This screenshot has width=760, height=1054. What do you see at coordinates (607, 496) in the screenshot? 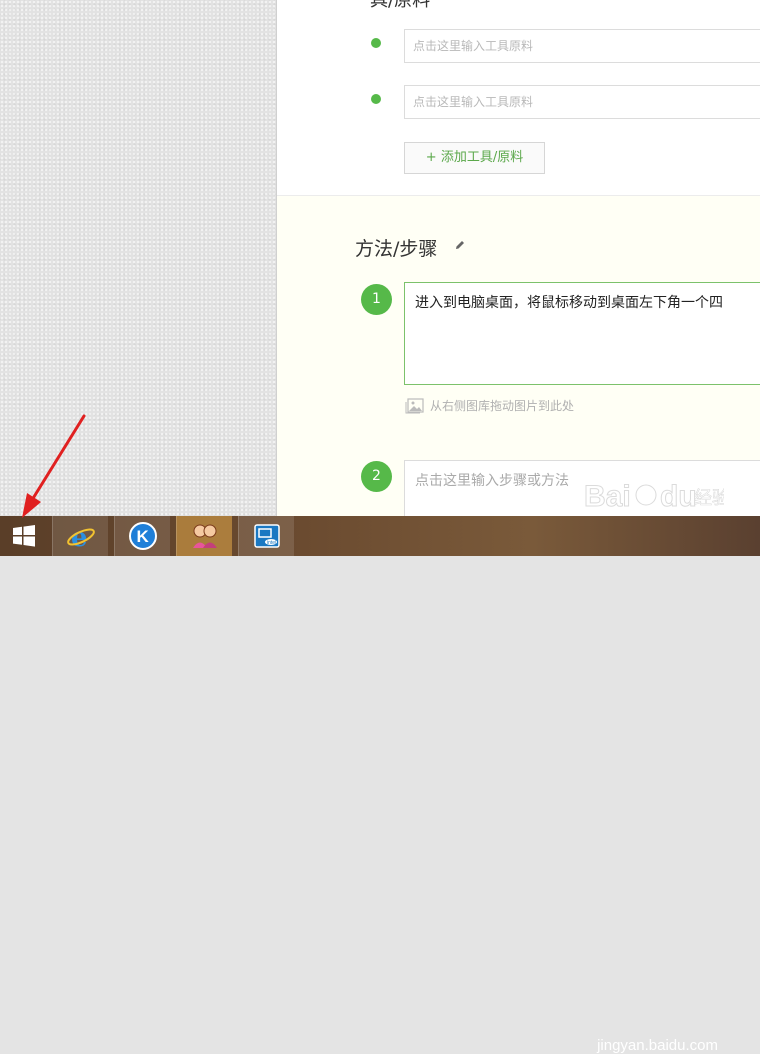
I see `svg-text: Bai` at bounding box center [607, 496].